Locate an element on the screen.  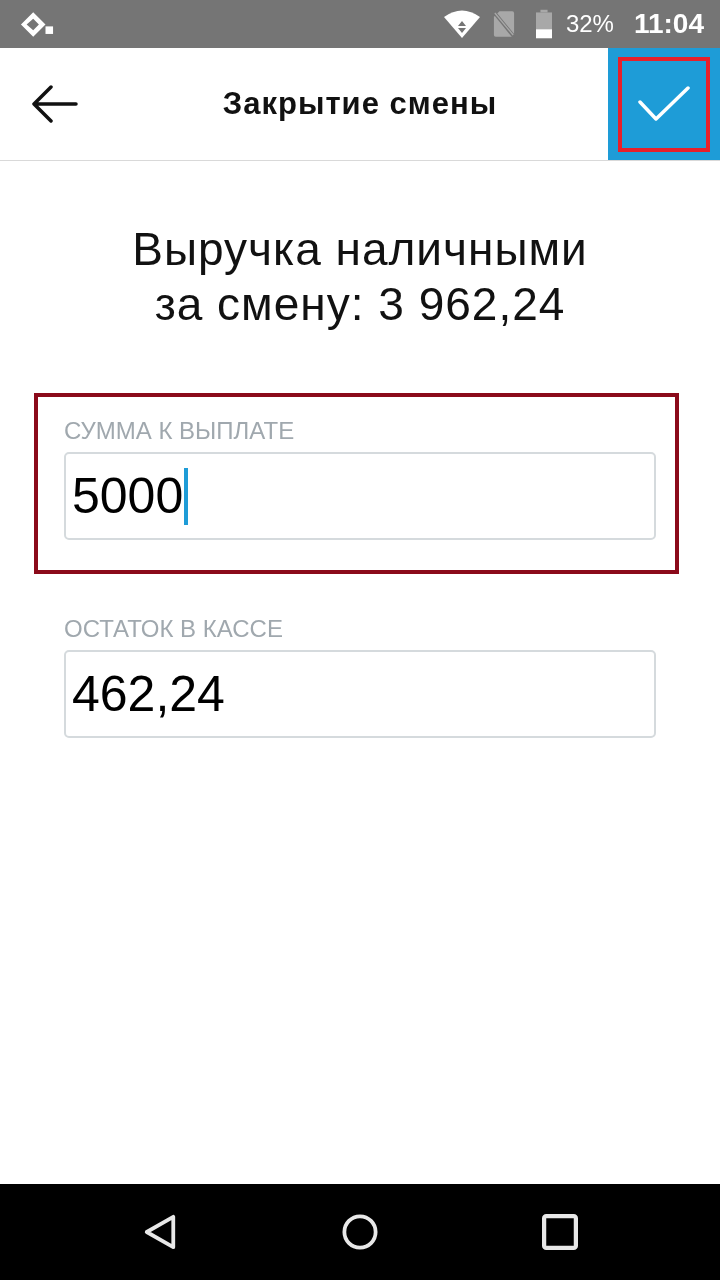
home-icon is located at coordinates (360, 1232).